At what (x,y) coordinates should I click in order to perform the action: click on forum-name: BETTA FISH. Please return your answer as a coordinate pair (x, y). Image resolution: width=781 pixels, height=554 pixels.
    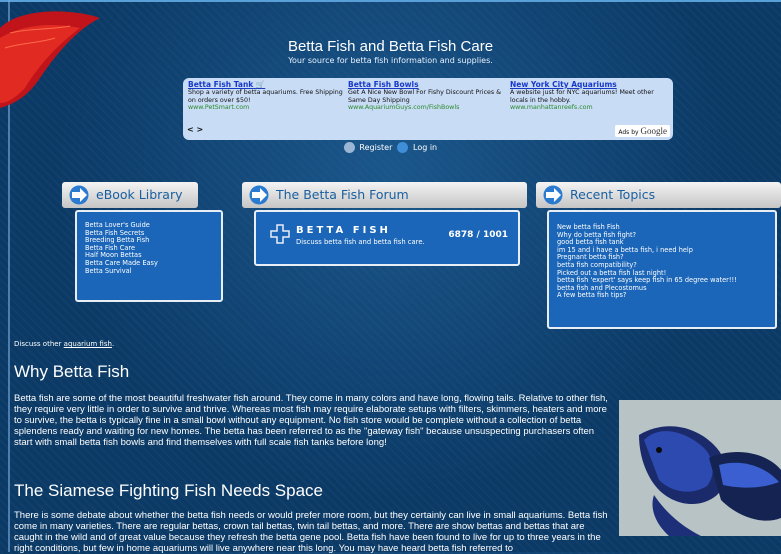
    Looking at the image, I should click on (343, 230).